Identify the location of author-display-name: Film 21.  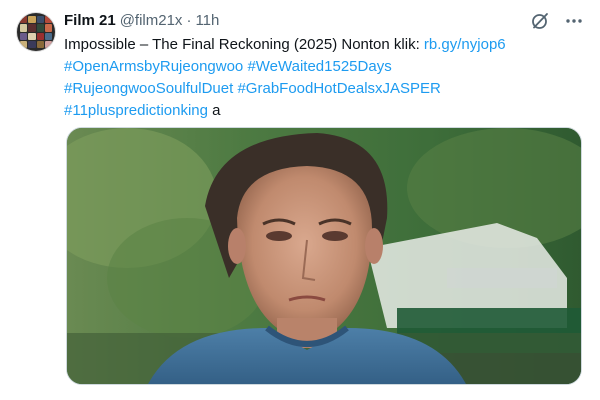
(90, 21).